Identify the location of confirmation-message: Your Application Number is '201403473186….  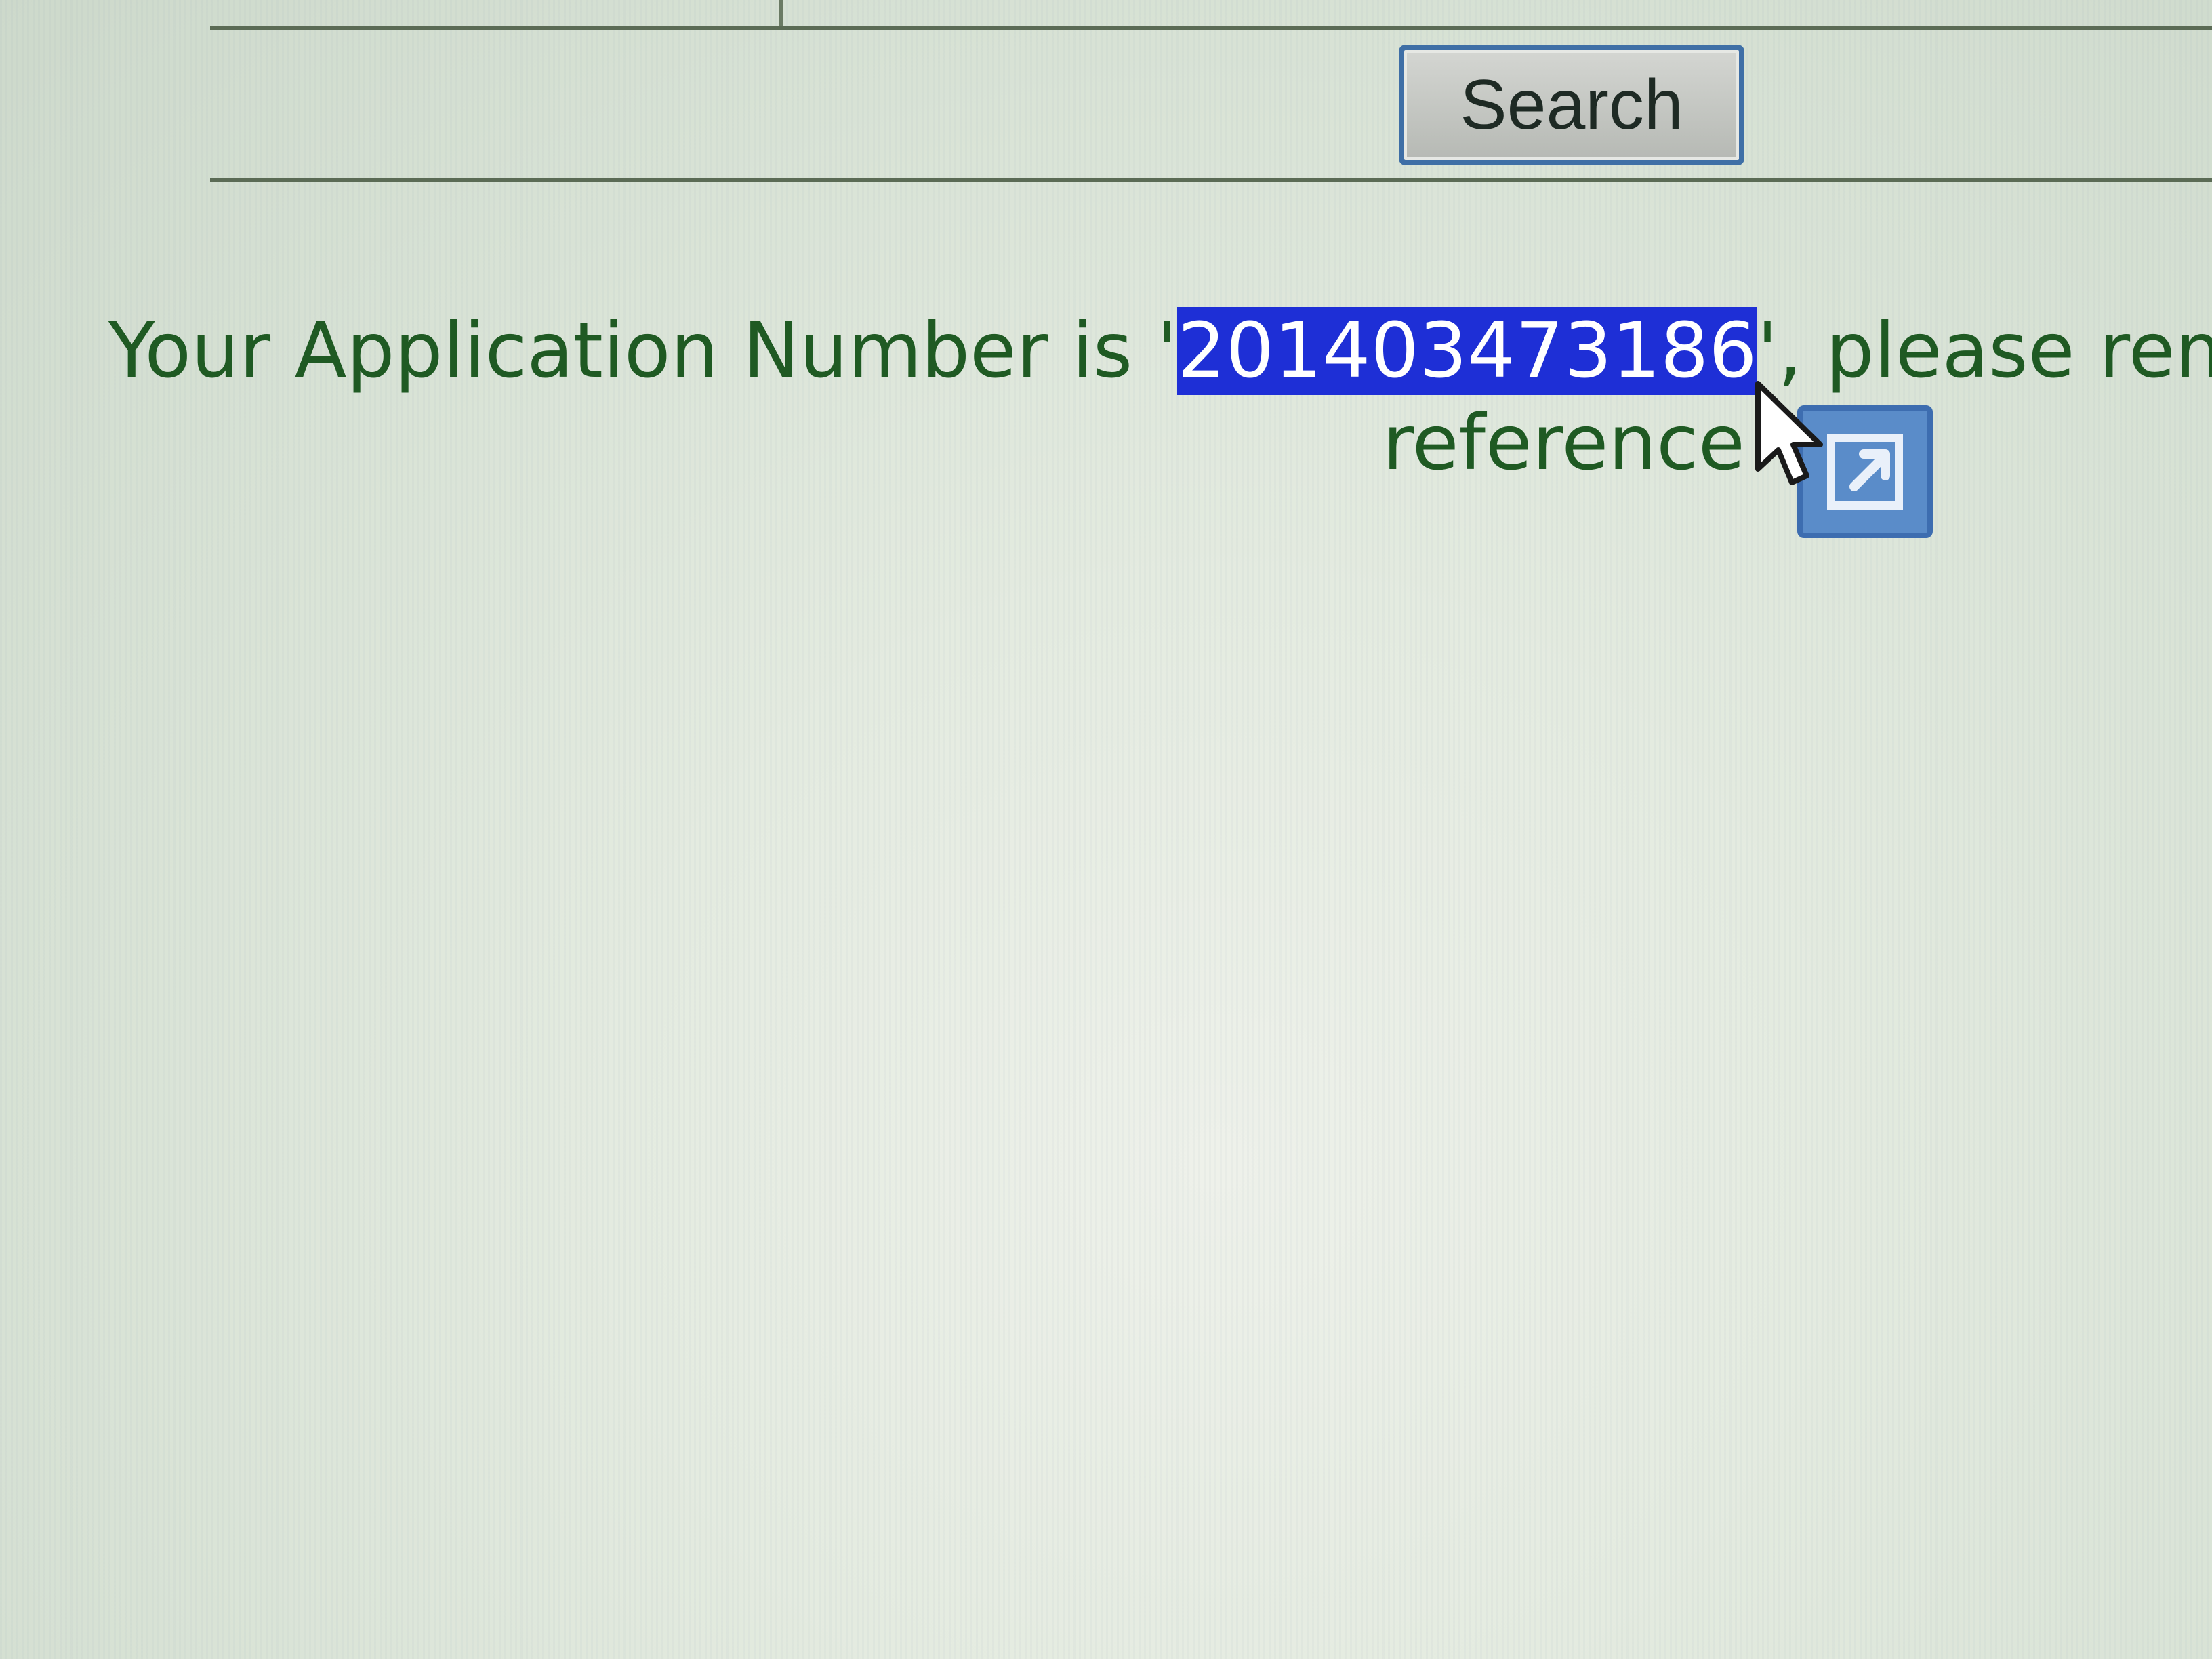
(1160, 351).